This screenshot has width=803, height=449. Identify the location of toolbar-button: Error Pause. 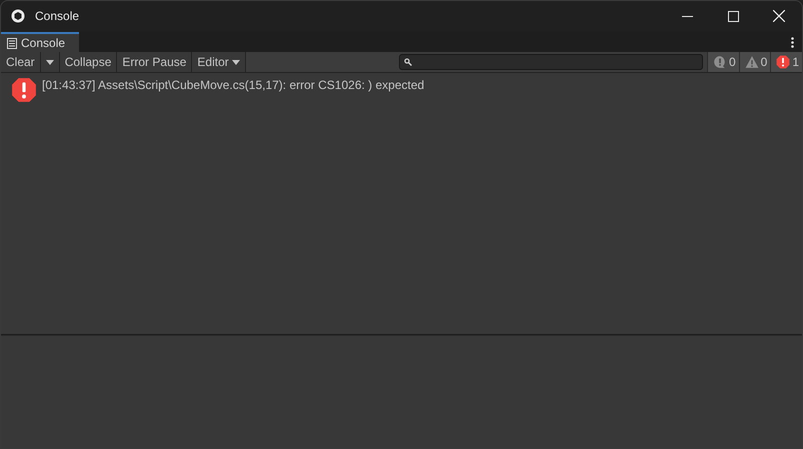
(154, 62).